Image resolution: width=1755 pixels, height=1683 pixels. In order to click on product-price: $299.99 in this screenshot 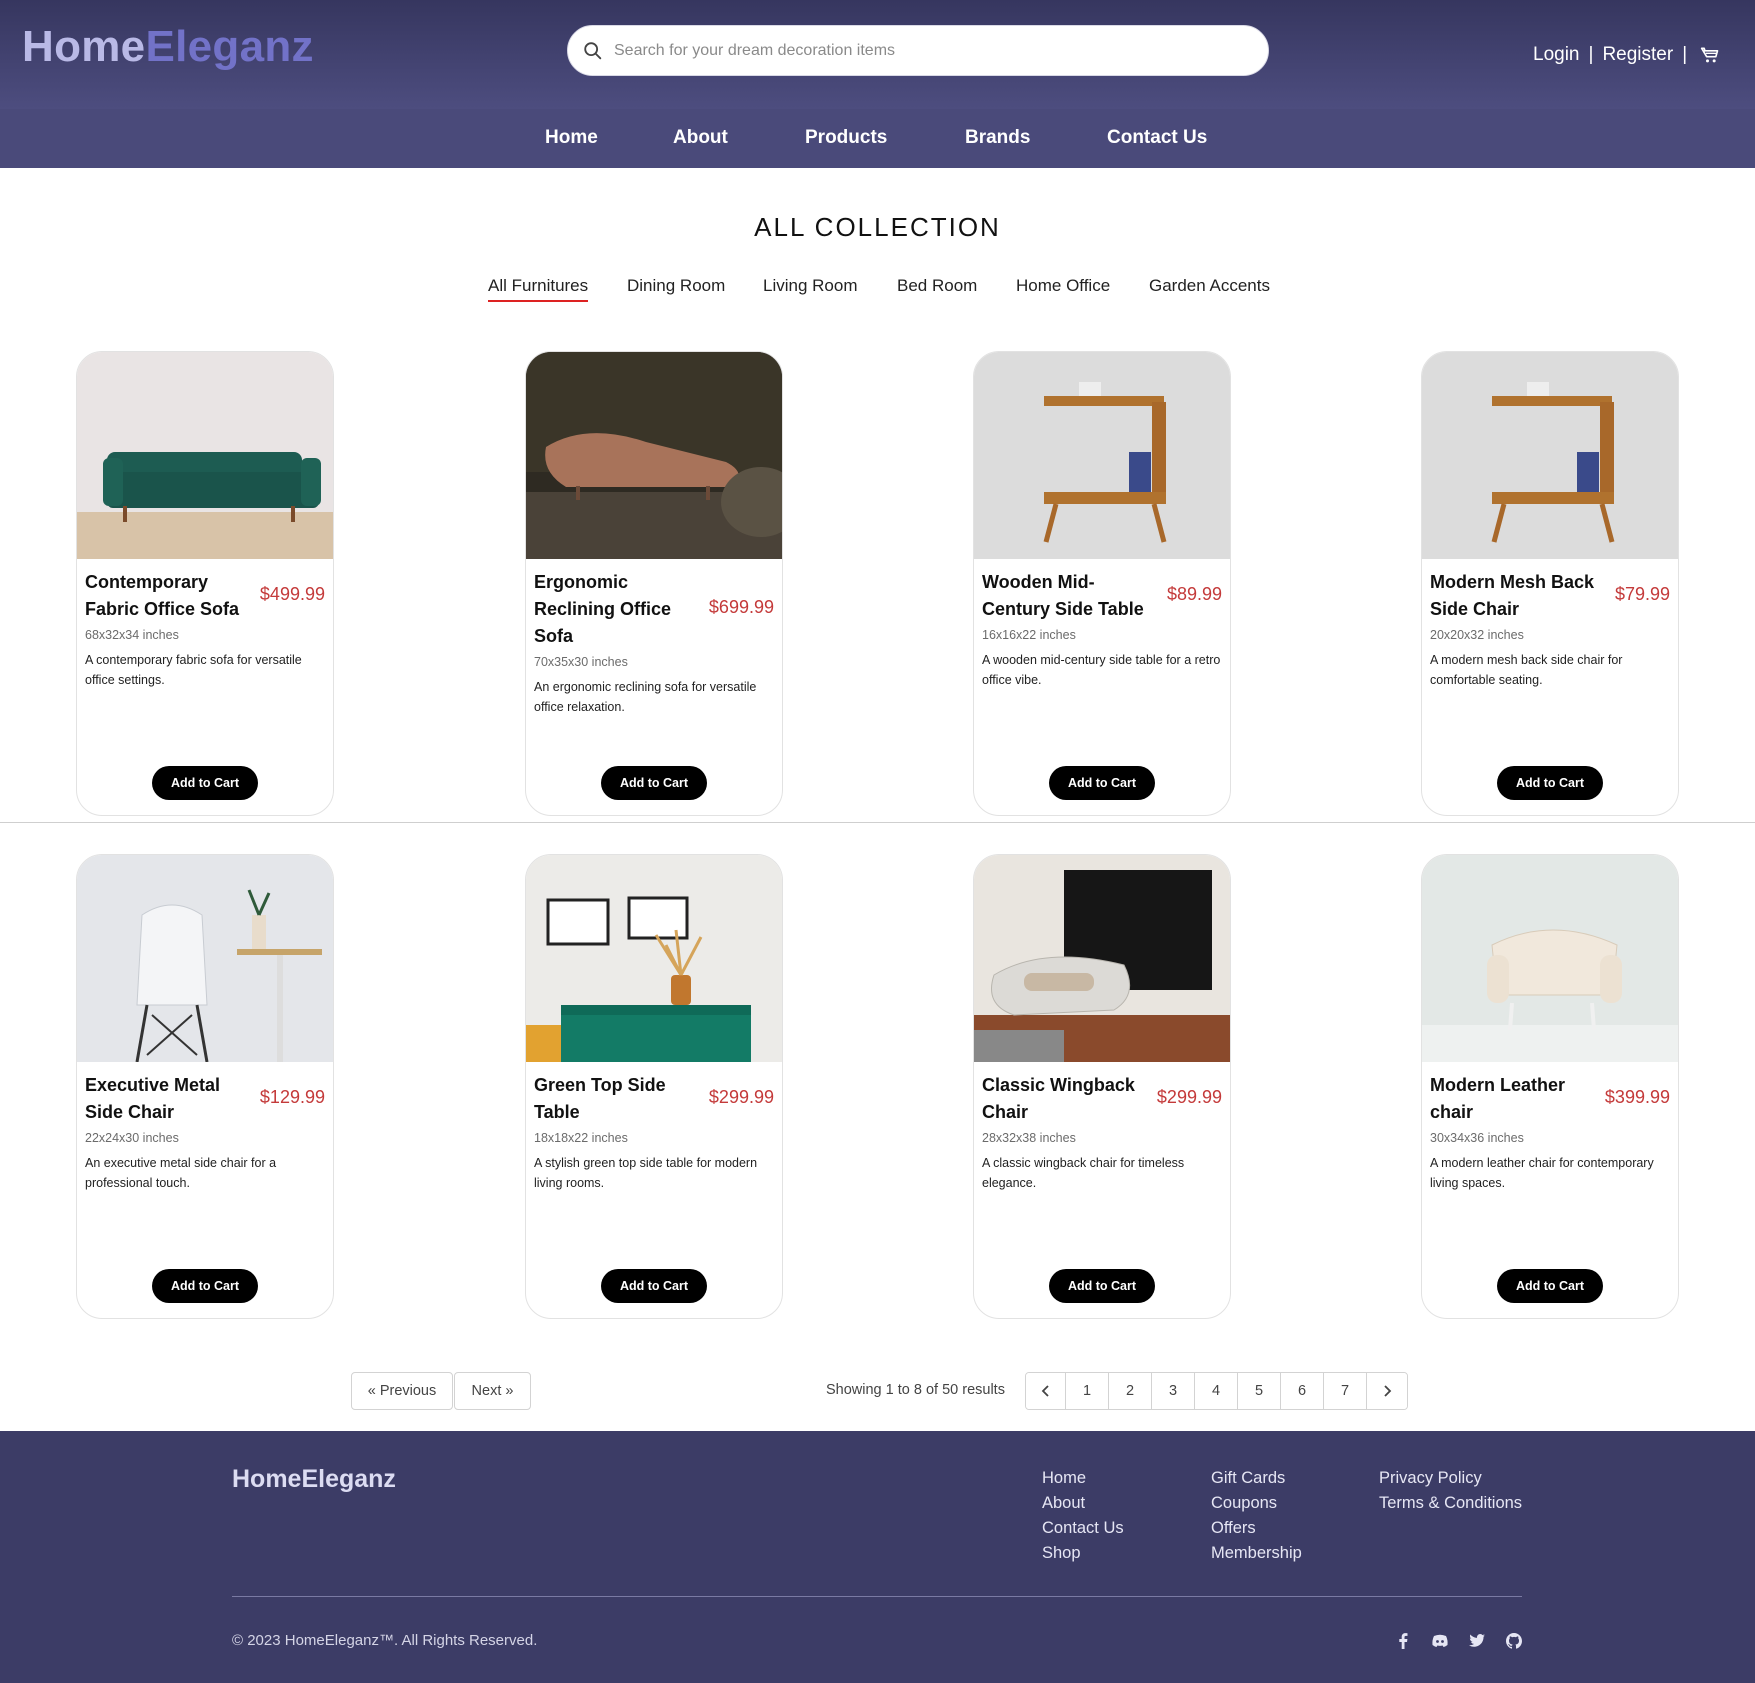, I will do `click(741, 1097)`.